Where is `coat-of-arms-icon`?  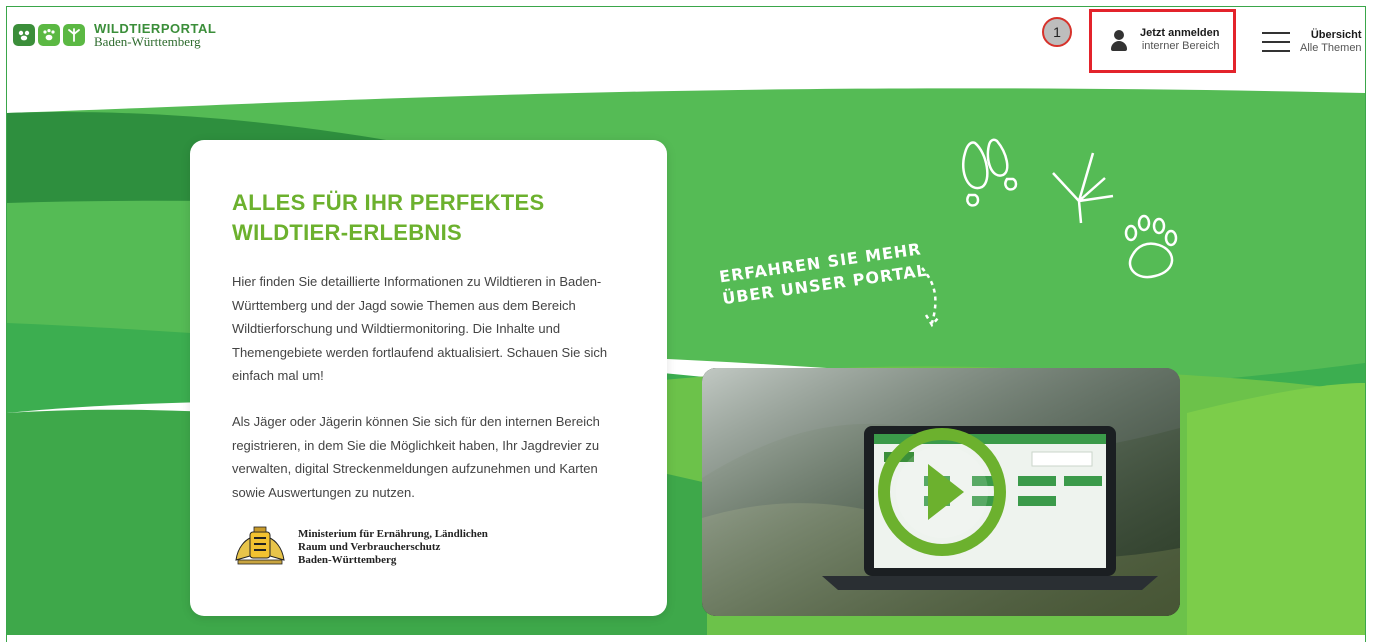
coat-of-arms-icon is located at coordinates (260, 545).